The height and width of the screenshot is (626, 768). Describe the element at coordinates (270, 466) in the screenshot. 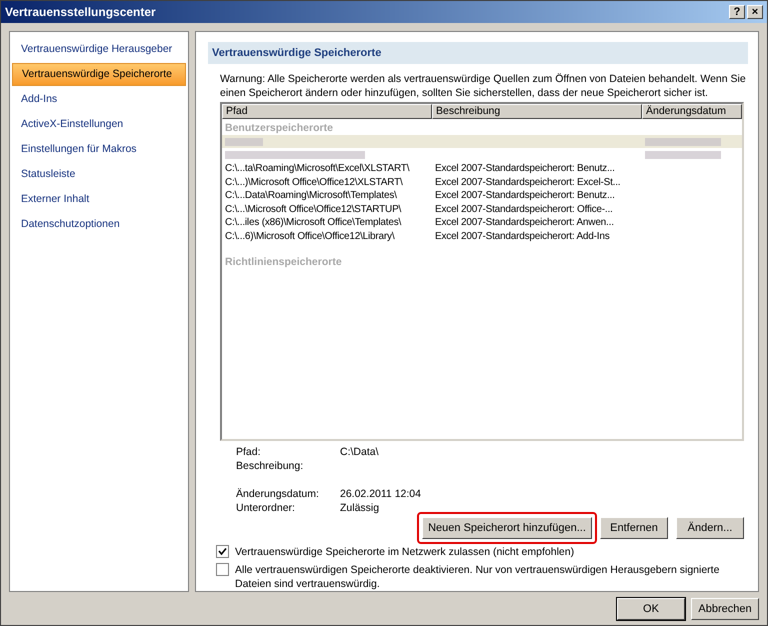

I see `detail-label: Beschreibung:` at that location.